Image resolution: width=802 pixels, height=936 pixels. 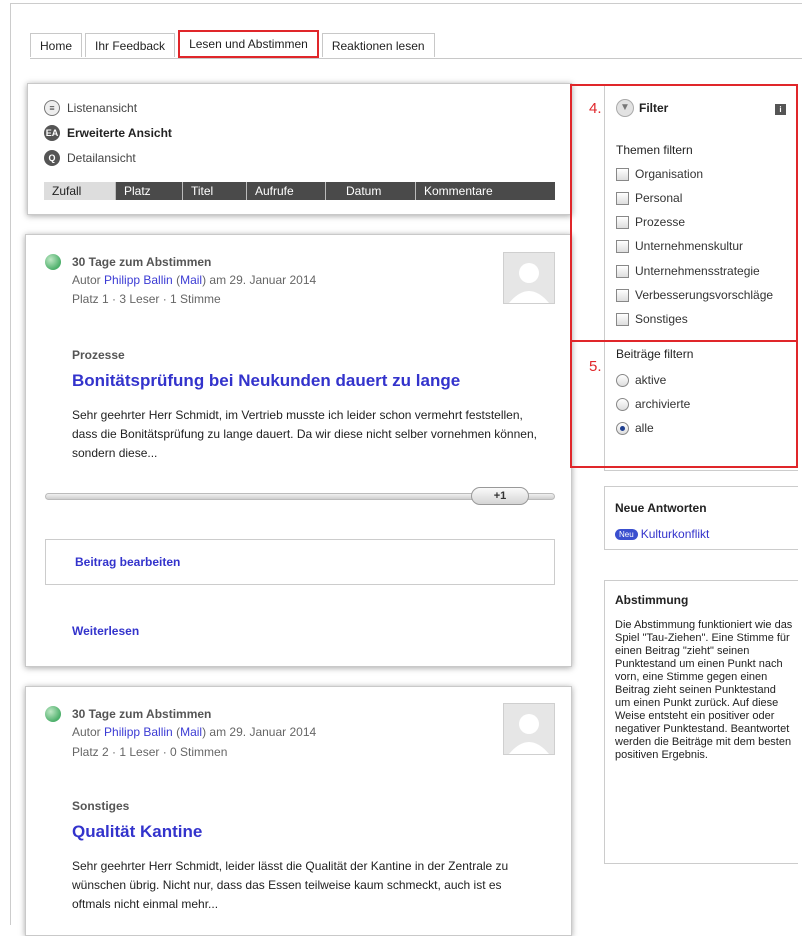 What do you see at coordinates (485, 191) in the screenshot?
I see `sort-kommentare: Kommentare` at bounding box center [485, 191].